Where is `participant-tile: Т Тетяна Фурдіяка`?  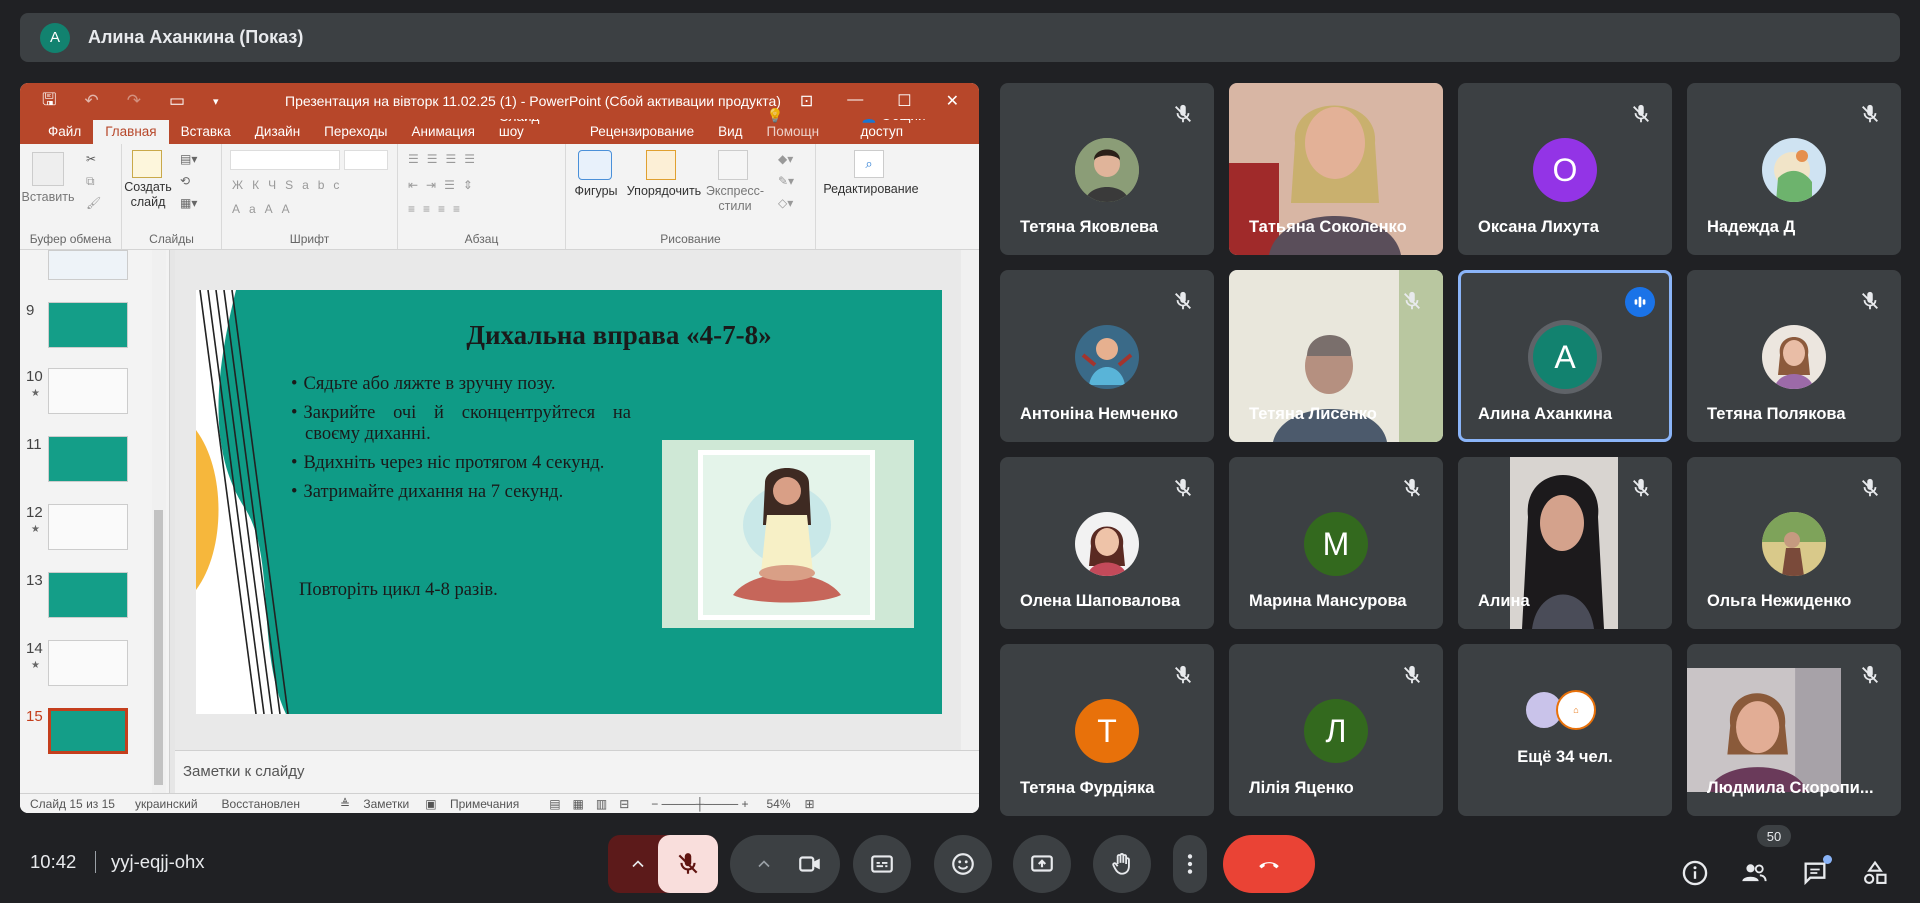 participant-tile: Т Тетяна Фурдіяка is located at coordinates (1107, 730).